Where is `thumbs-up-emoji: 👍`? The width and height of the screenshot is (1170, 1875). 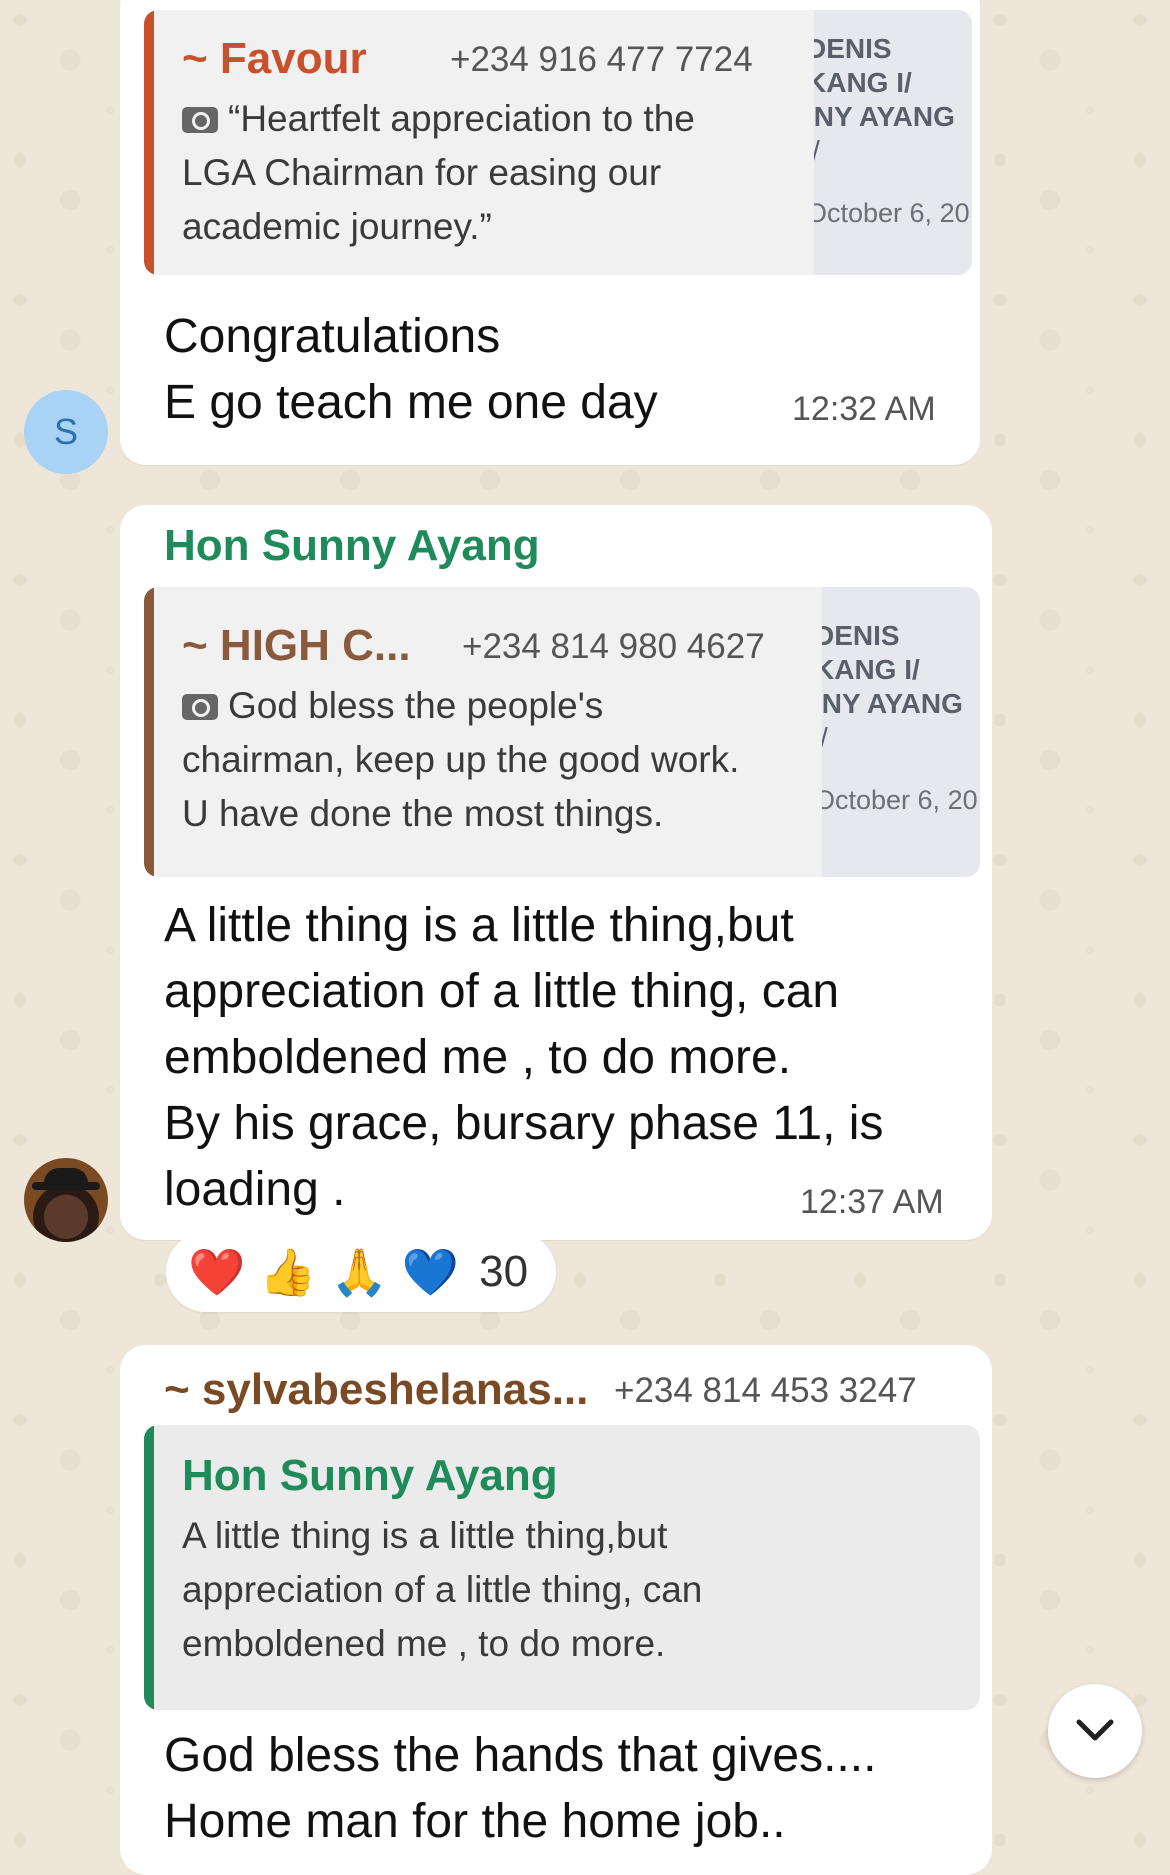
thumbs-up-emoji: 👍 is located at coordinates (288, 1272).